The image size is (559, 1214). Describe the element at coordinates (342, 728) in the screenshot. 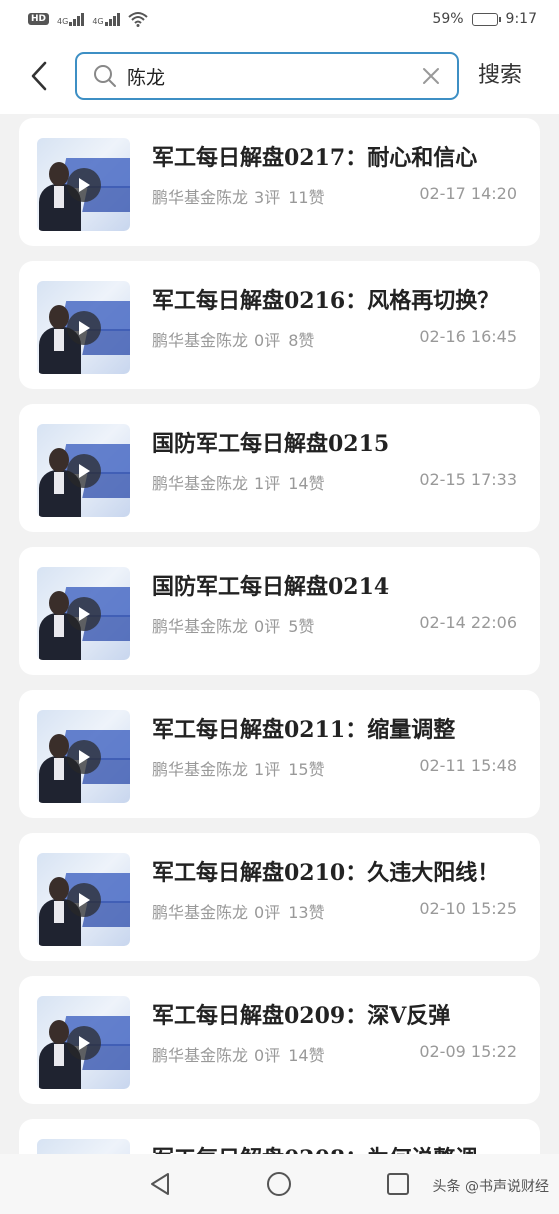

I see `result-title: 军工每日解盘0211：缩量调整` at that location.